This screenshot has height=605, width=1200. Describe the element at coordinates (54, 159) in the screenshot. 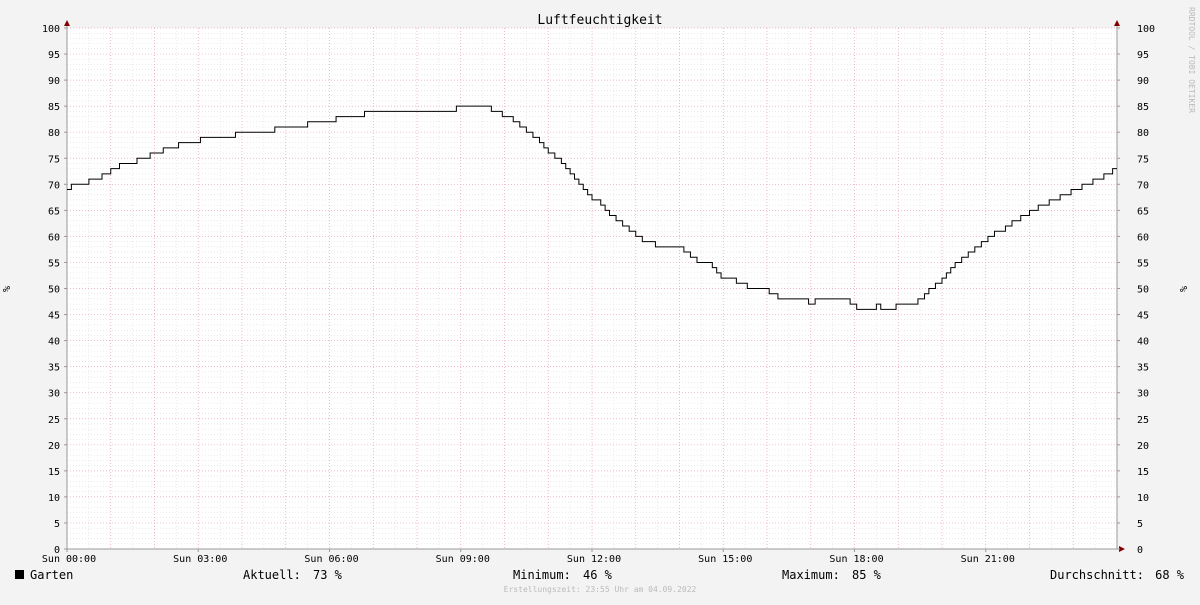

I see `y-tick-label-left: 75` at that location.